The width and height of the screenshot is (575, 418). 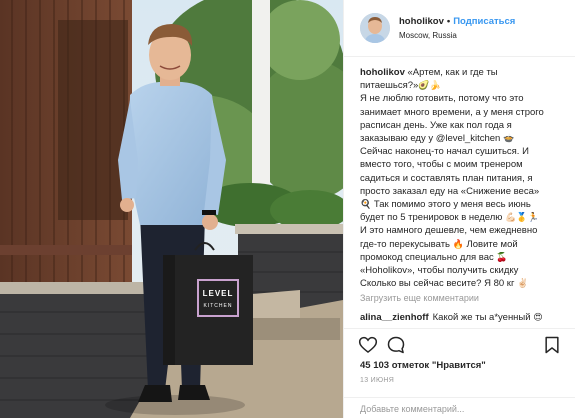 I want to click on load-more-comments-link: Загрузить еще комментарии, so click(x=419, y=298).